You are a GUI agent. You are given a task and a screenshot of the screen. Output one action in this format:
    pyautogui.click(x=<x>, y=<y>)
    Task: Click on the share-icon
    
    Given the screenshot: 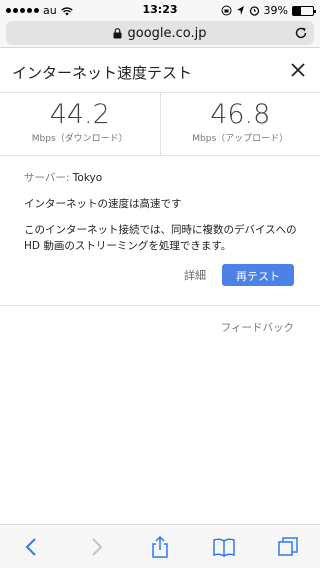 What is the action you would take?
    pyautogui.click(x=160, y=546)
    